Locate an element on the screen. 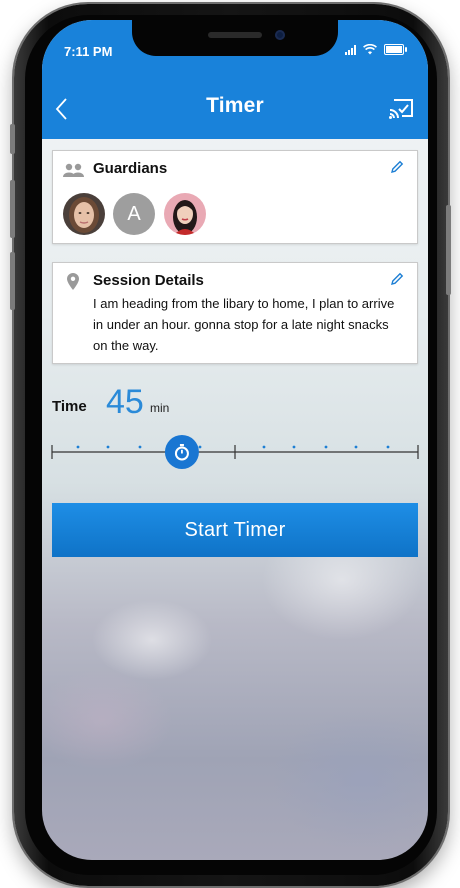 The width and height of the screenshot is (460, 888). front-camera is located at coordinates (280, 35).